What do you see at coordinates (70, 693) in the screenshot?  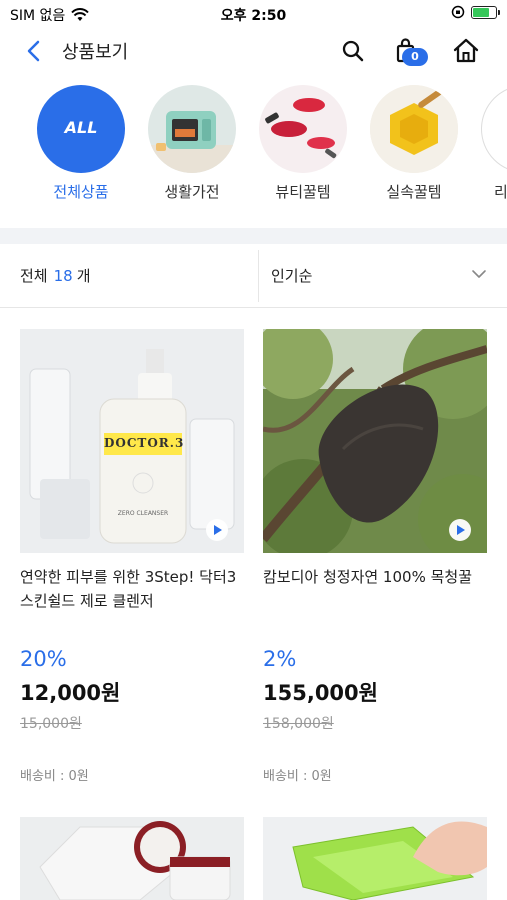 I see `product-price: 12,000원` at bounding box center [70, 693].